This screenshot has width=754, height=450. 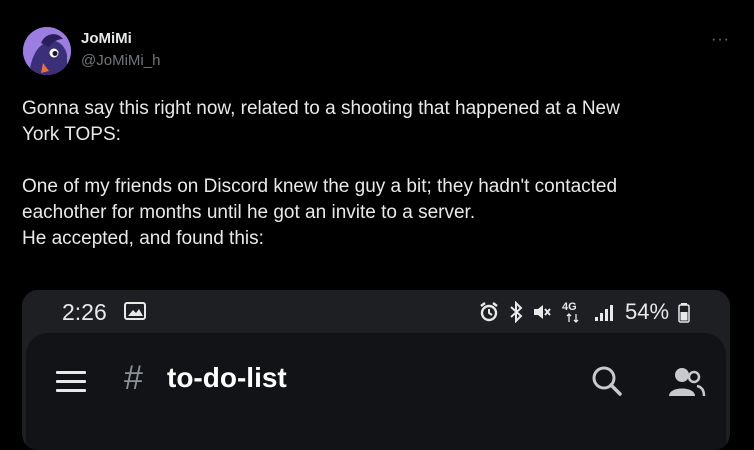 What do you see at coordinates (607, 381) in the screenshot?
I see `search-icon` at bounding box center [607, 381].